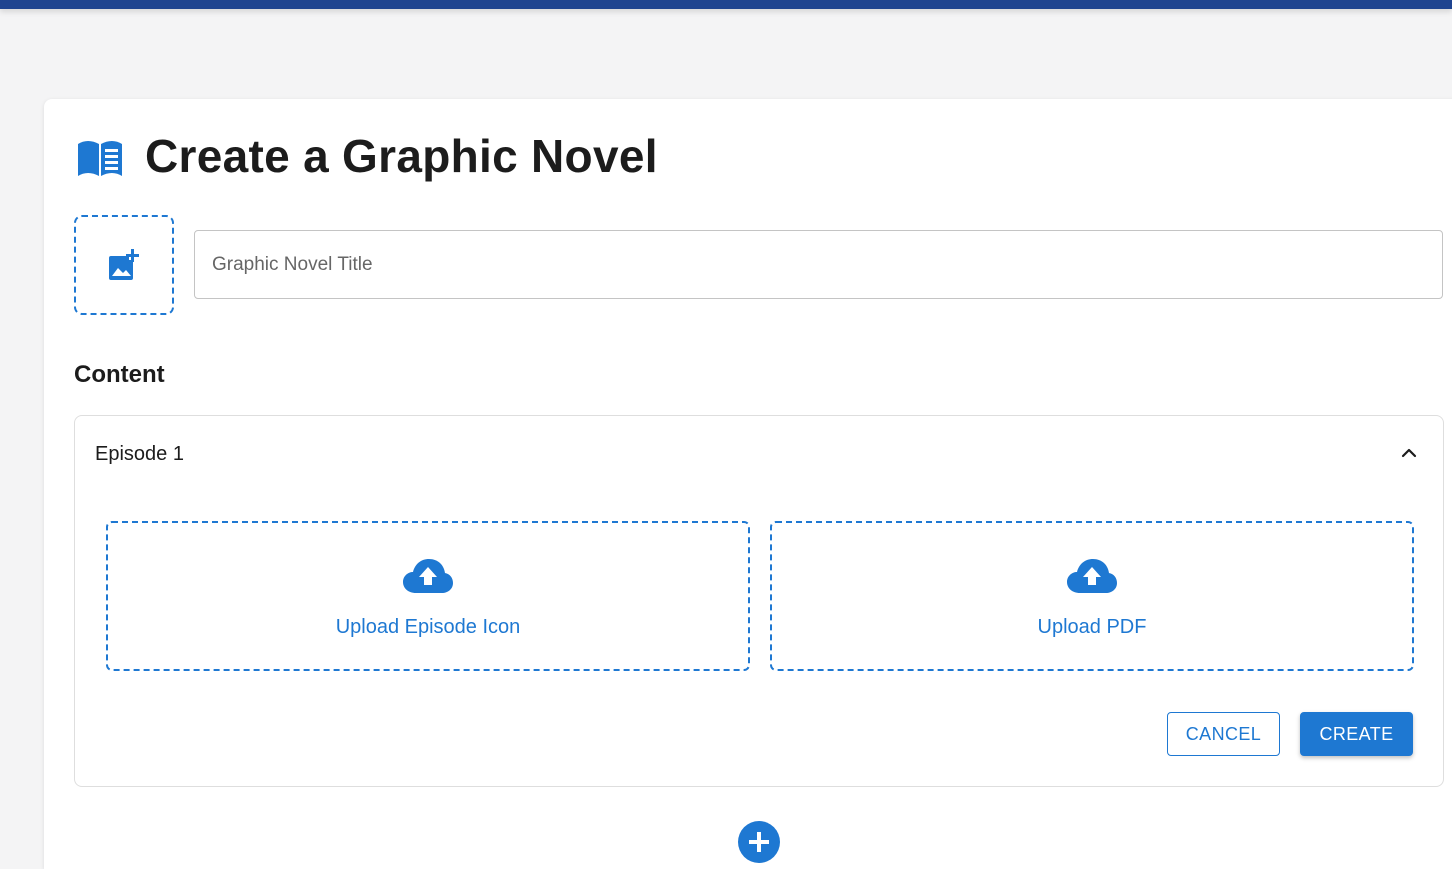 This screenshot has width=1452, height=869. I want to click on add-circle-icon, so click(759, 842).